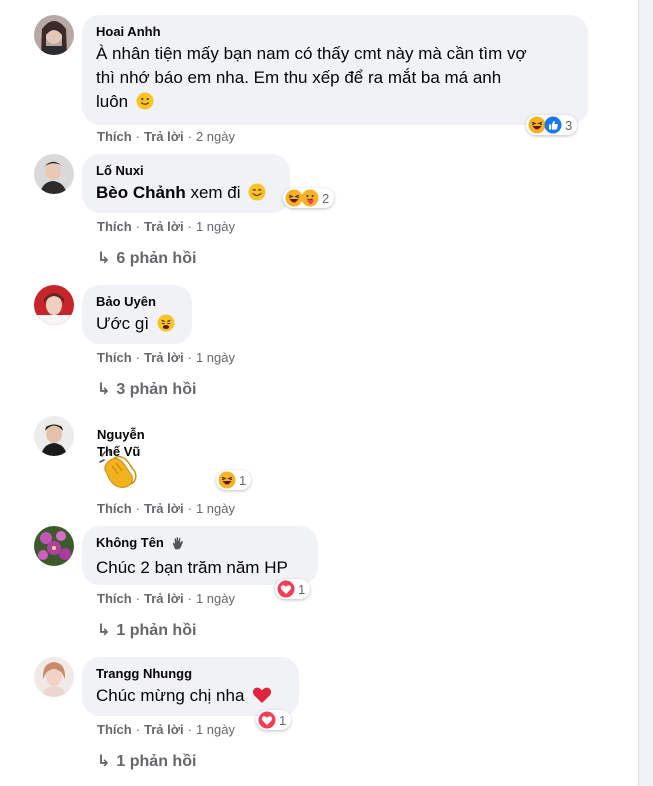  Describe the element at coordinates (166, 326) in the screenshot. I see `weary-face-icon` at that location.